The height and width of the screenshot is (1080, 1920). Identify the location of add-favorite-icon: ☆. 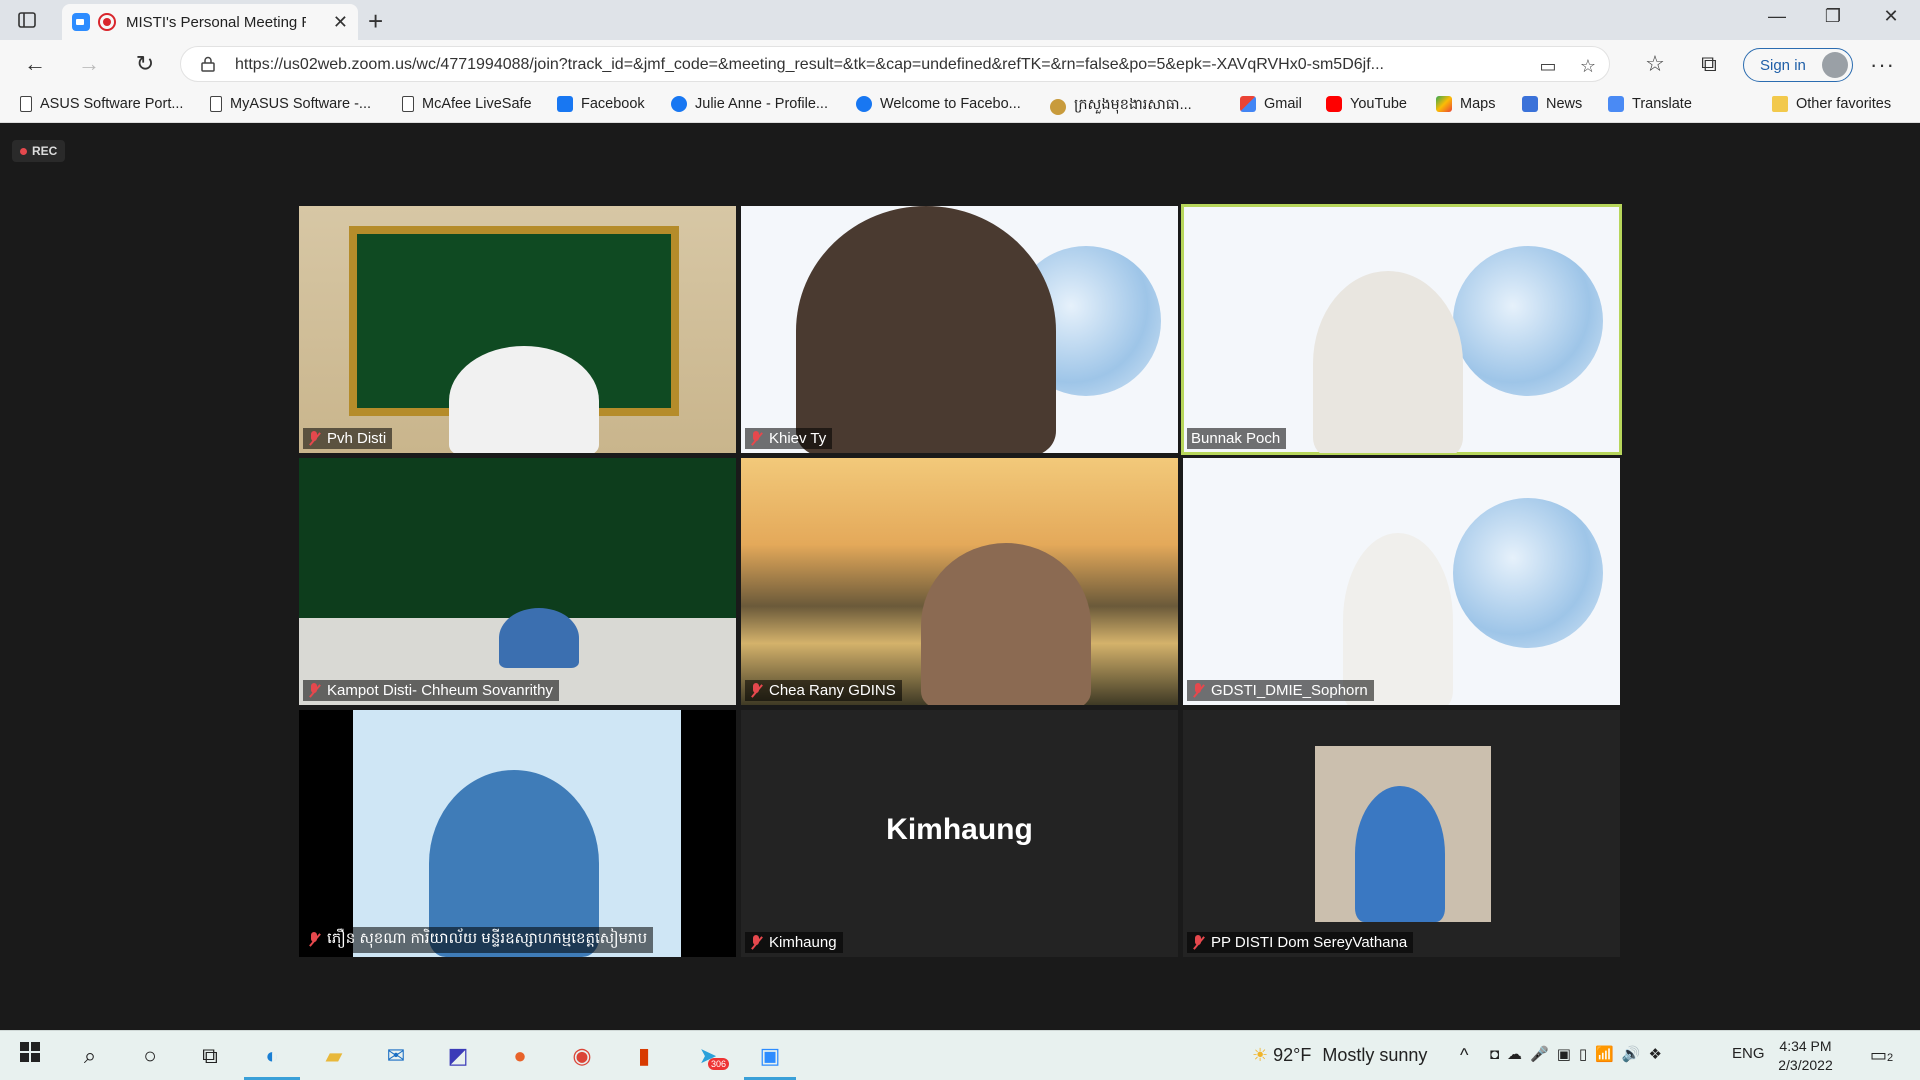
(1588, 66).